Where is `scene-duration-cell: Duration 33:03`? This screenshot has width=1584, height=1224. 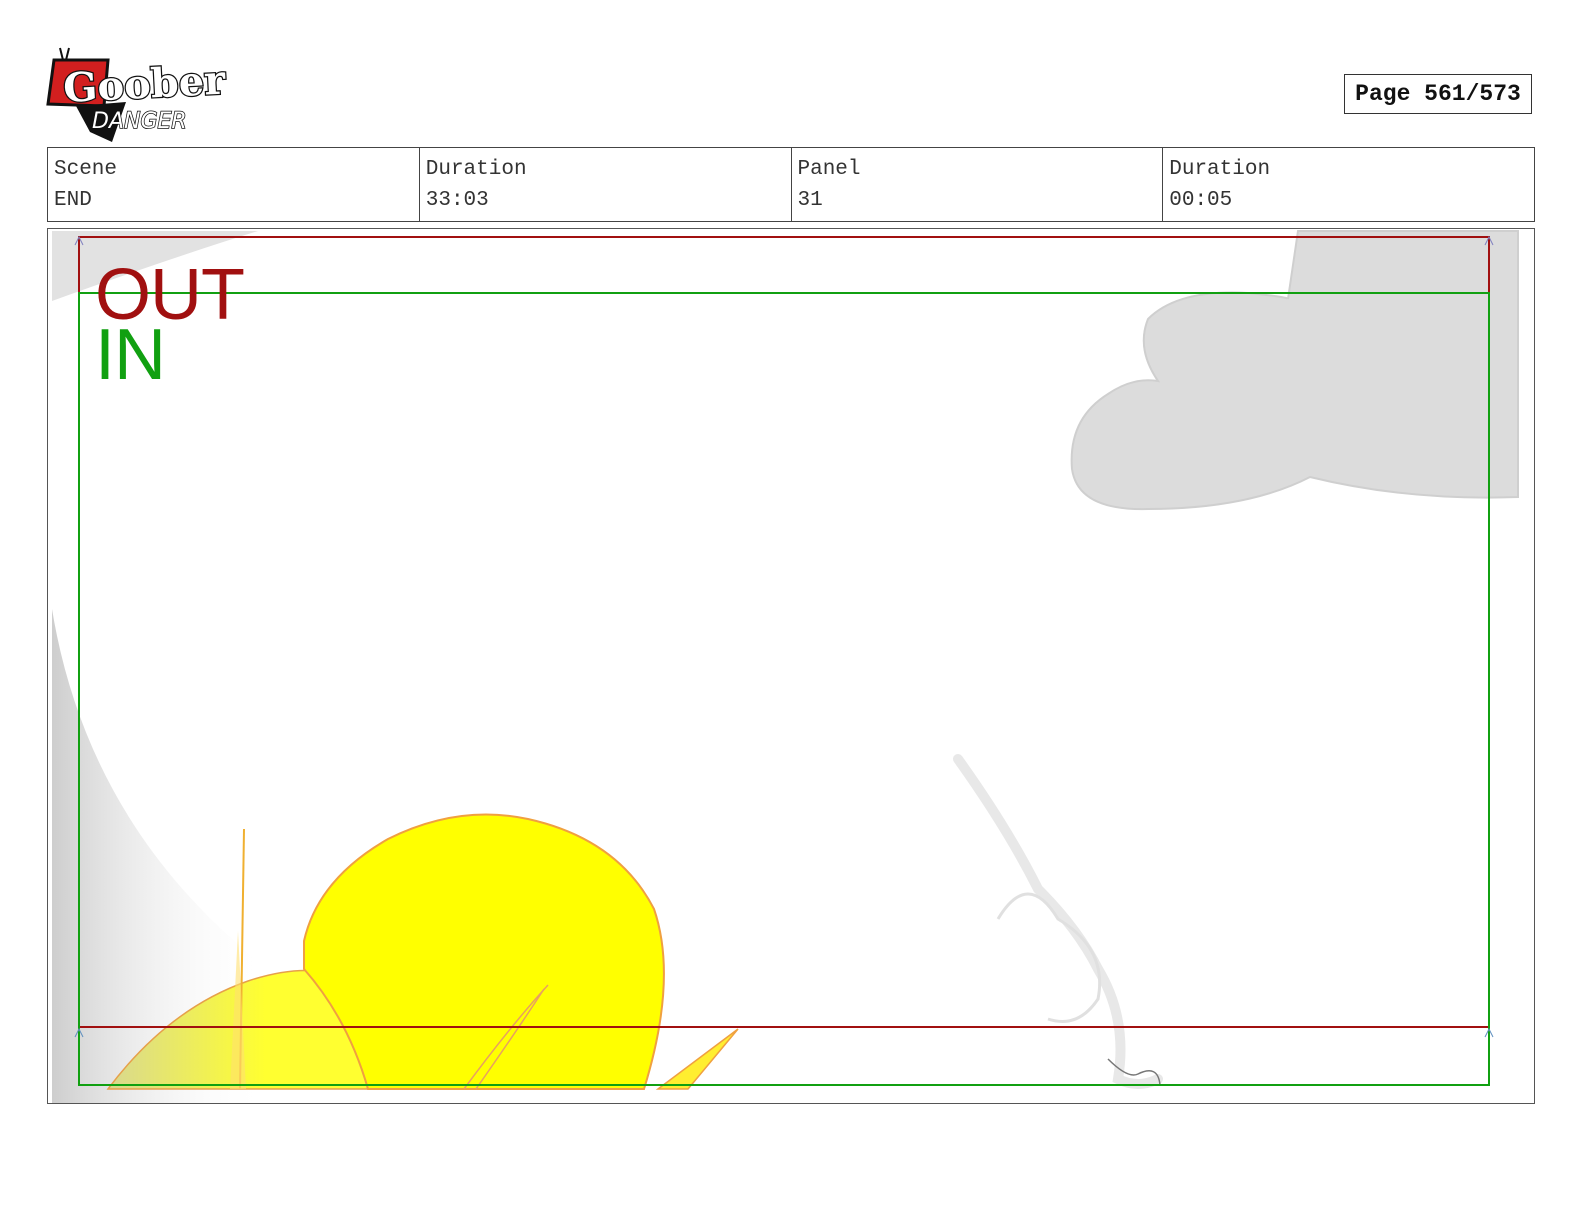 scene-duration-cell: Duration 33:03 is located at coordinates (606, 184).